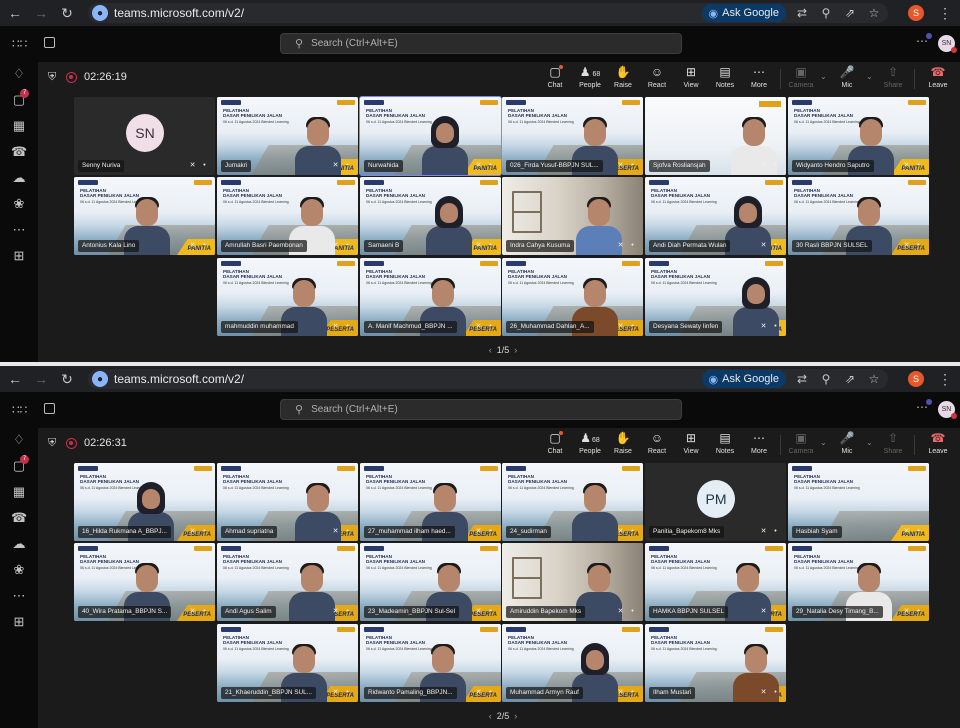  What do you see at coordinates (947, 410) in the screenshot?
I see `user-avatar: SN` at bounding box center [947, 410].